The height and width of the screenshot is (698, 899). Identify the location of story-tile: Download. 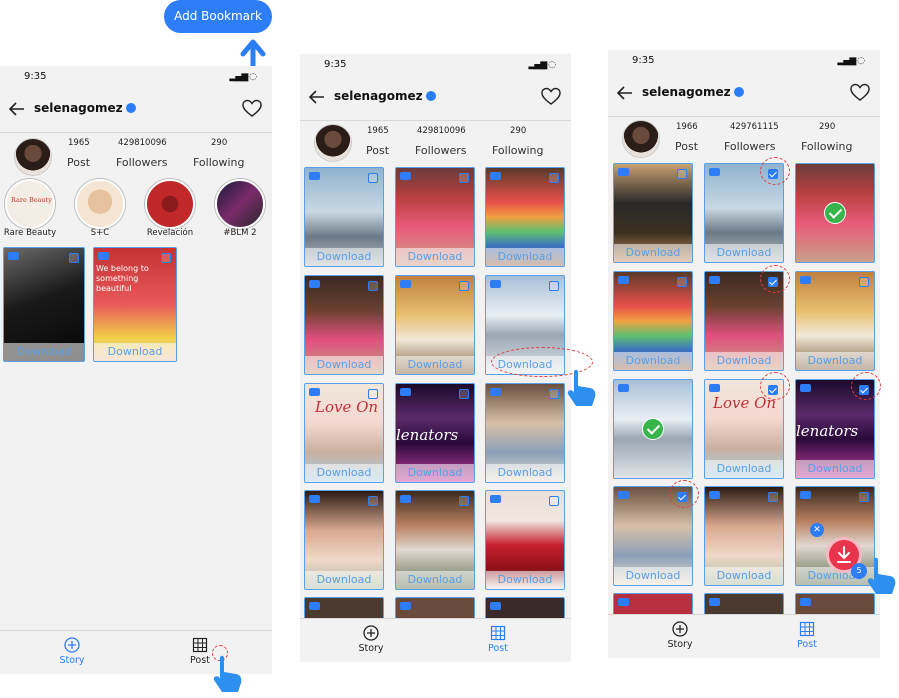
(44, 304).